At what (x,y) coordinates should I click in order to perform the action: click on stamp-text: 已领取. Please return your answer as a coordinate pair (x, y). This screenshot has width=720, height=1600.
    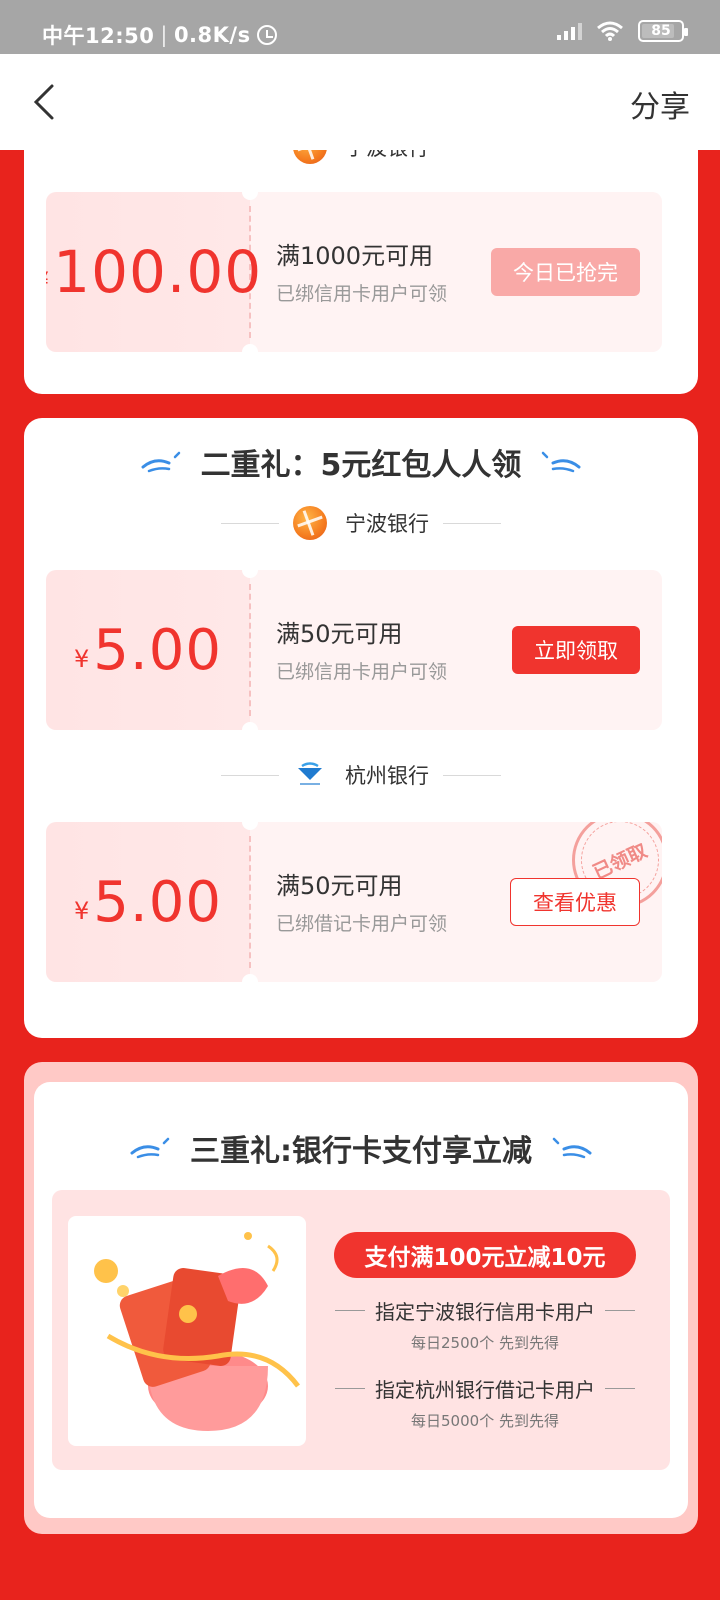
    Looking at the image, I should click on (621, 861).